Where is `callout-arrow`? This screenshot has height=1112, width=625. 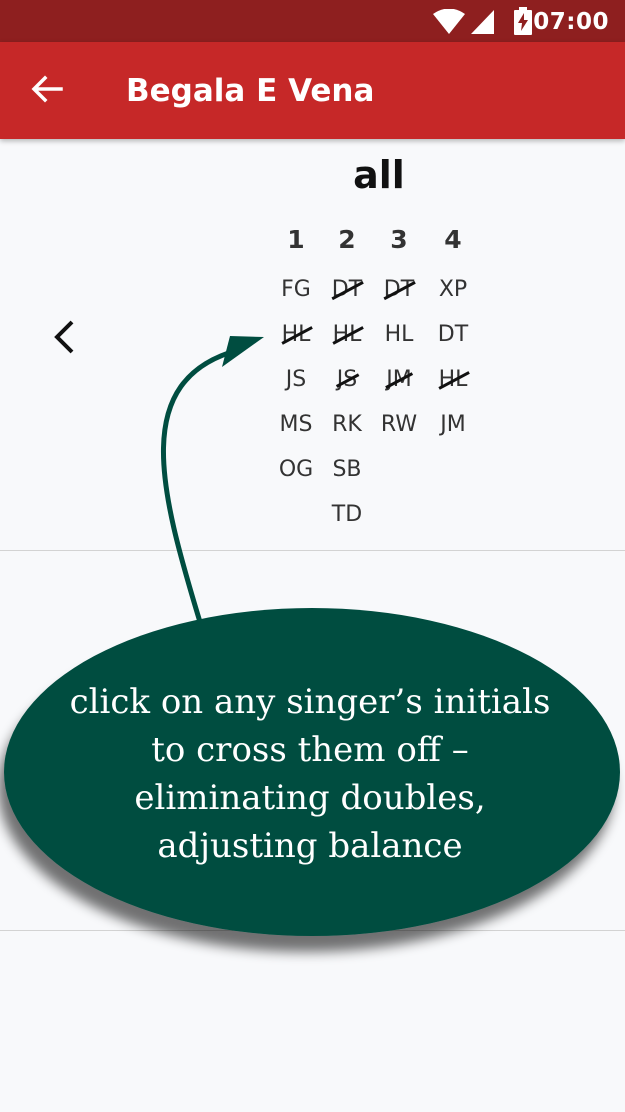 callout-arrow is located at coordinates (200, 485).